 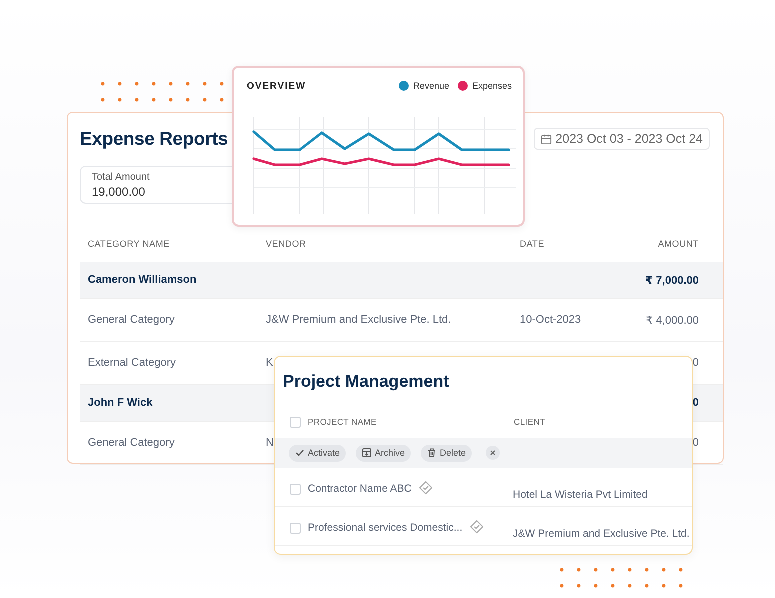 I want to click on total-label: Total Amount, so click(x=121, y=177).